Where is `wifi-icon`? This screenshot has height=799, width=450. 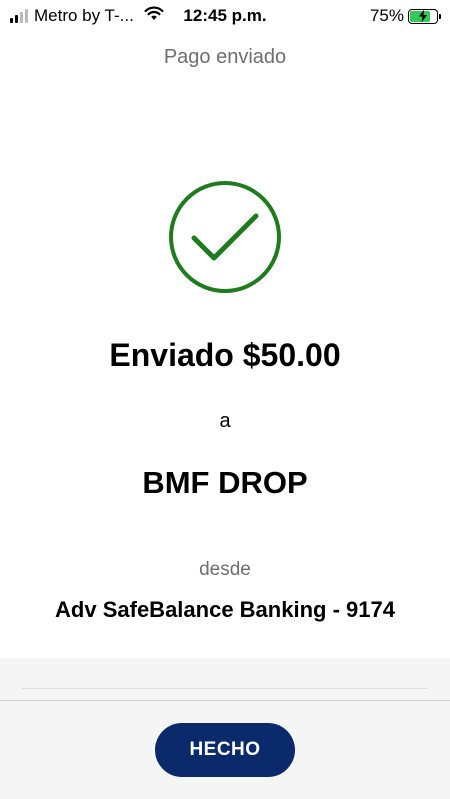 wifi-icon is located at coordinates (154, 16).